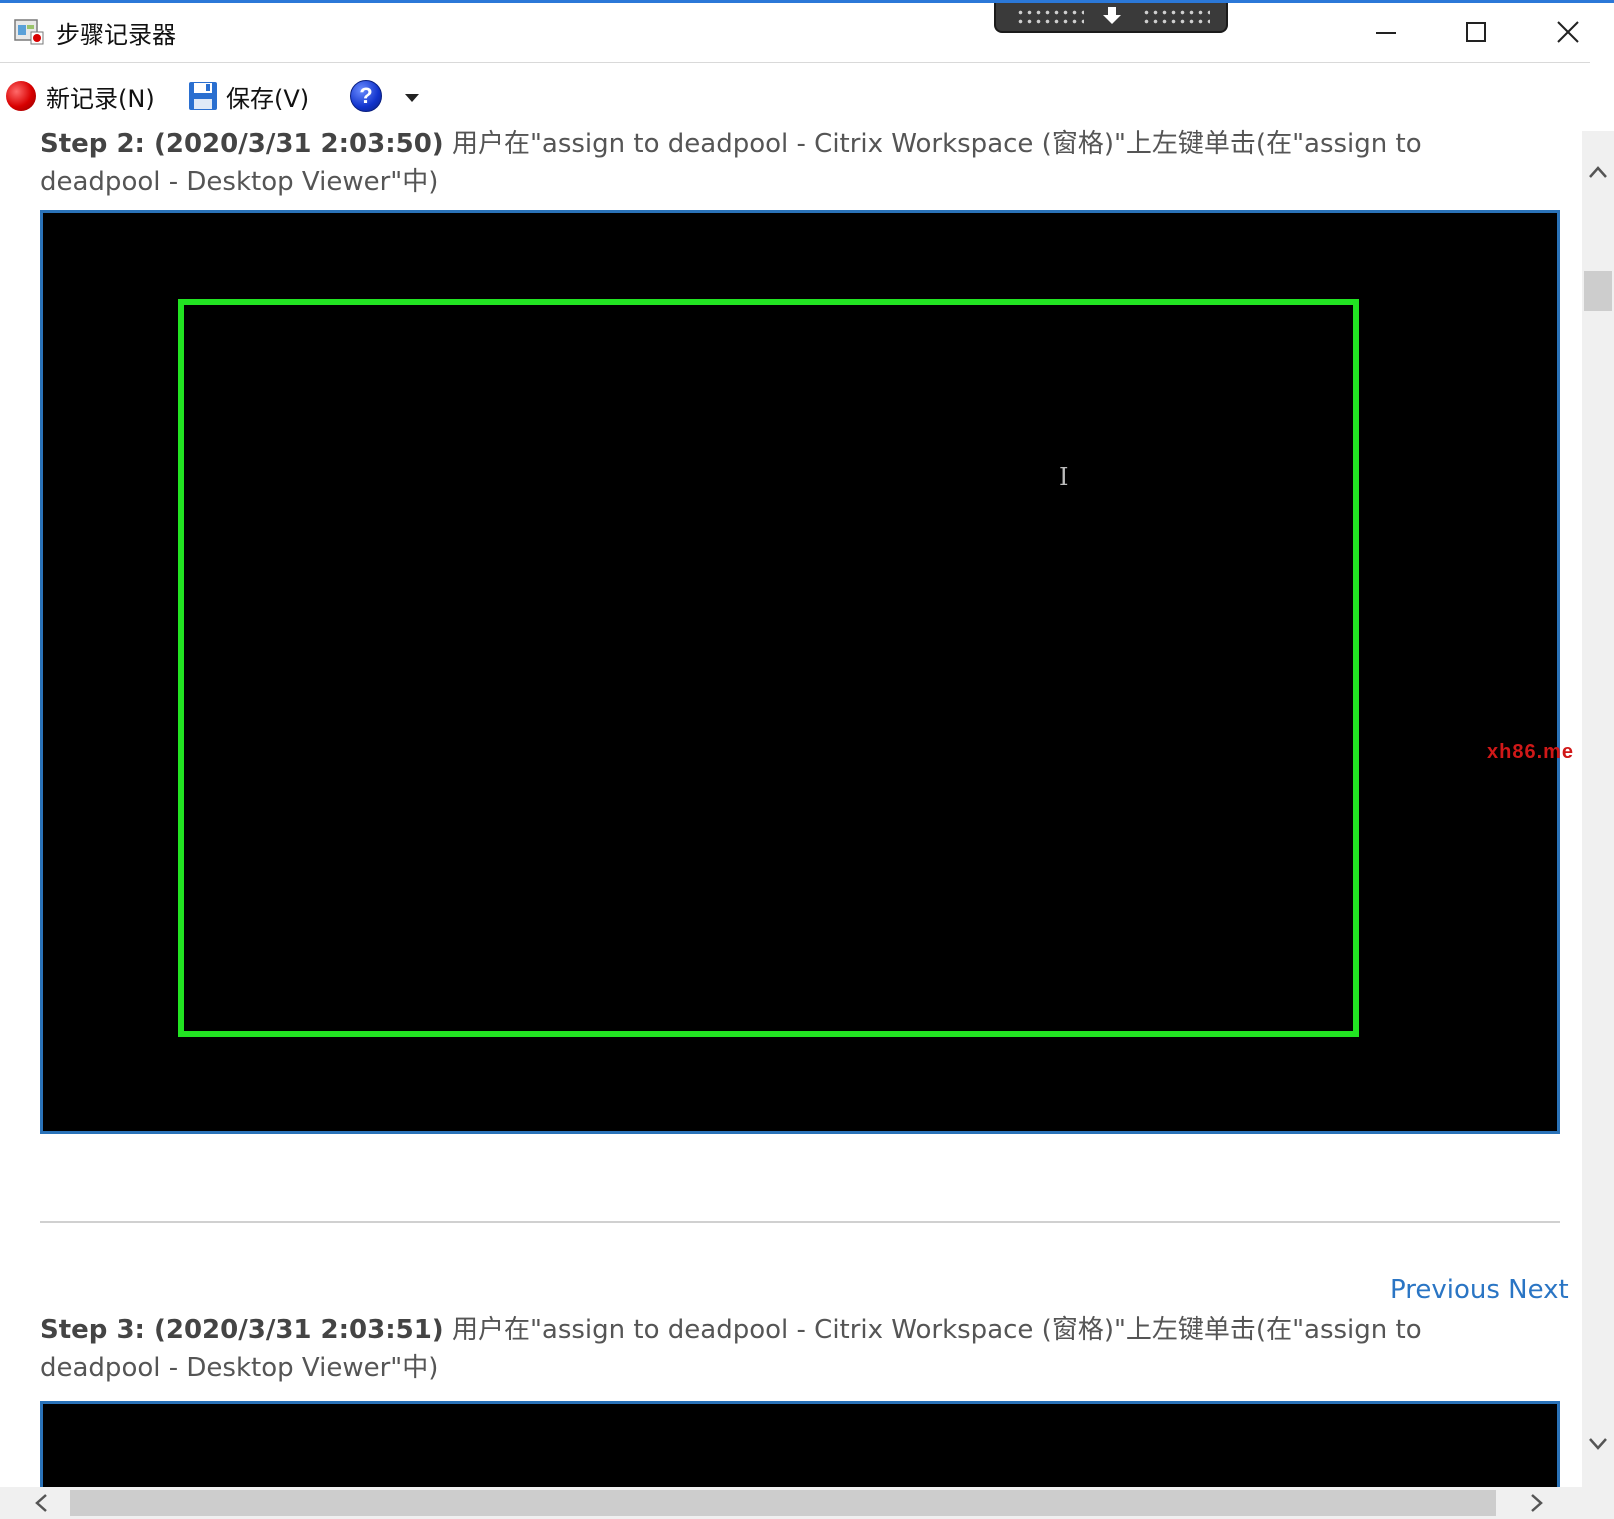 The width and height of the screenshot is (1614, 1519). What do you see at coordinates (268, 98) in the screenshot?
I see `save-label: 保存(V)` at bounding box center [268, 98].